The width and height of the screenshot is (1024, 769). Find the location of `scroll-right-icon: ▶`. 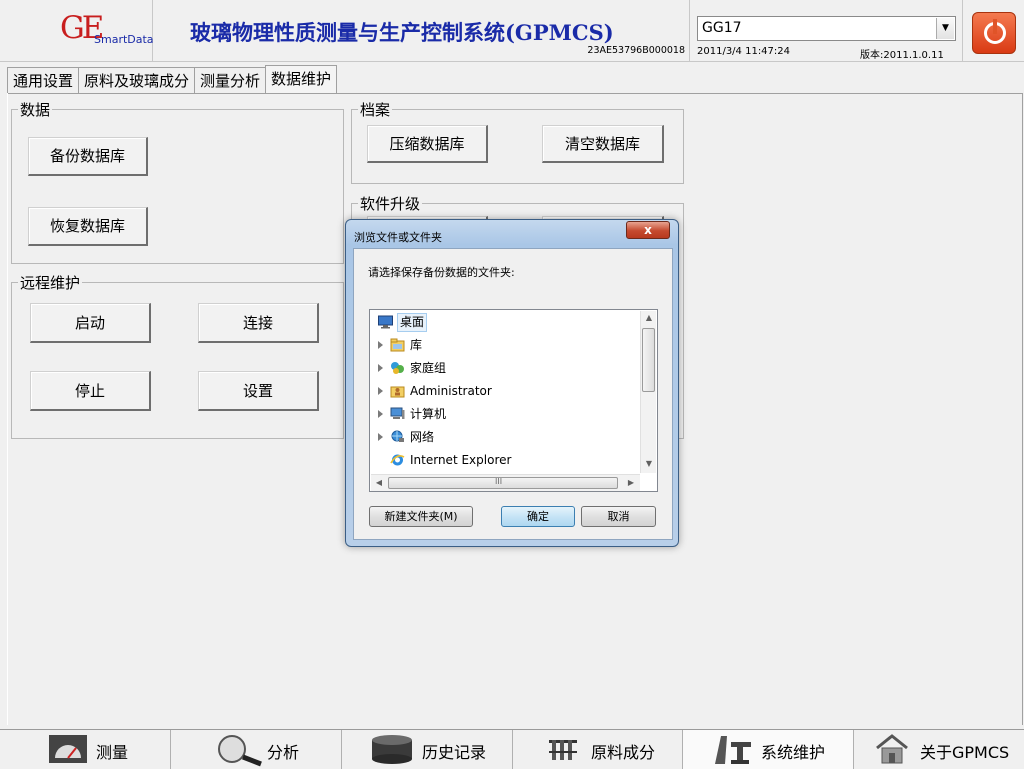

scroll-right-icon: ▶ is located at coordinates (631, 482).